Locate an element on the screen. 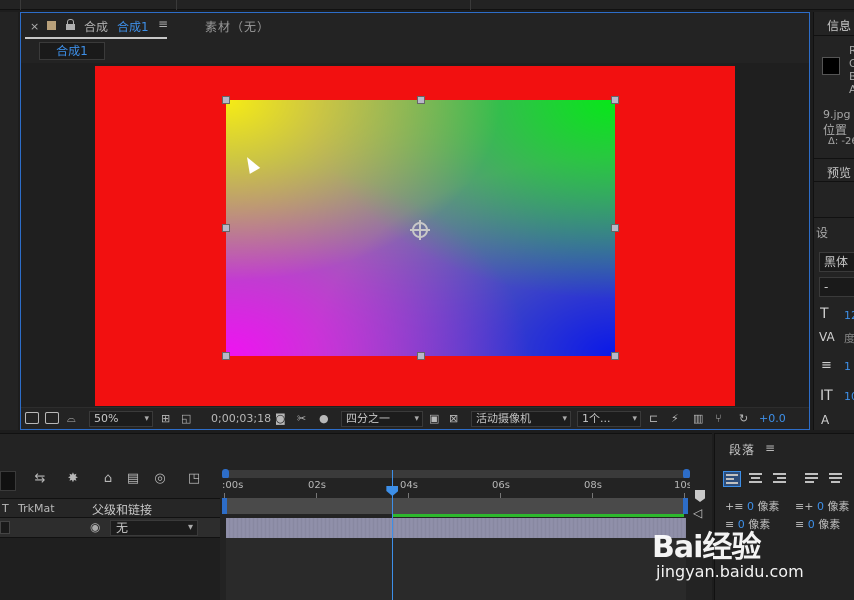 This screenshot has width=854, height=600. layer-row: ◉ 无 ▾ is located at coordinates (110, 528).